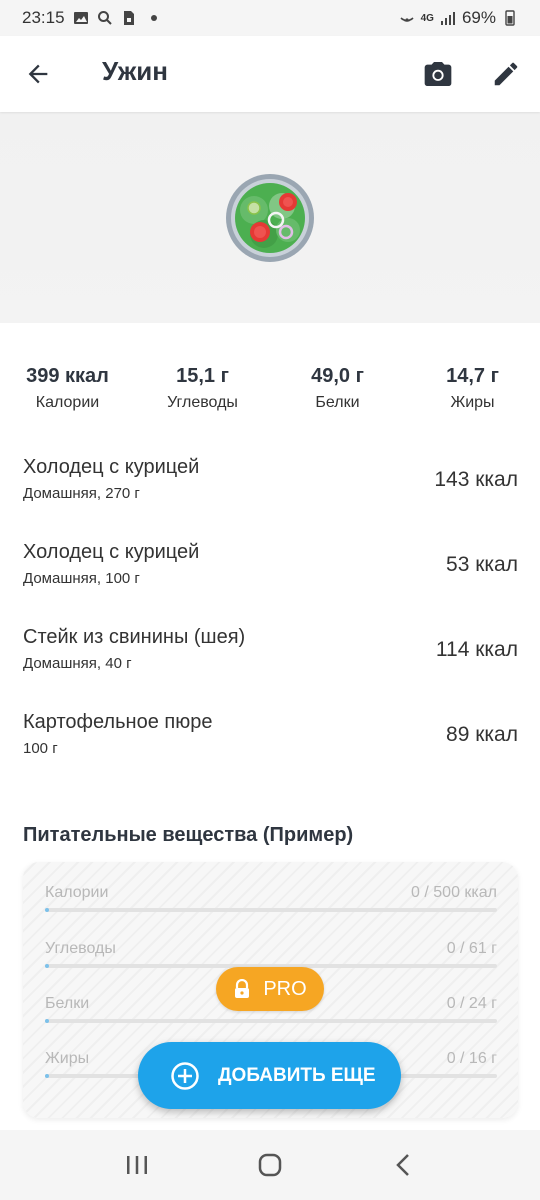  I want to click on battery-icon, so click(510, 18).